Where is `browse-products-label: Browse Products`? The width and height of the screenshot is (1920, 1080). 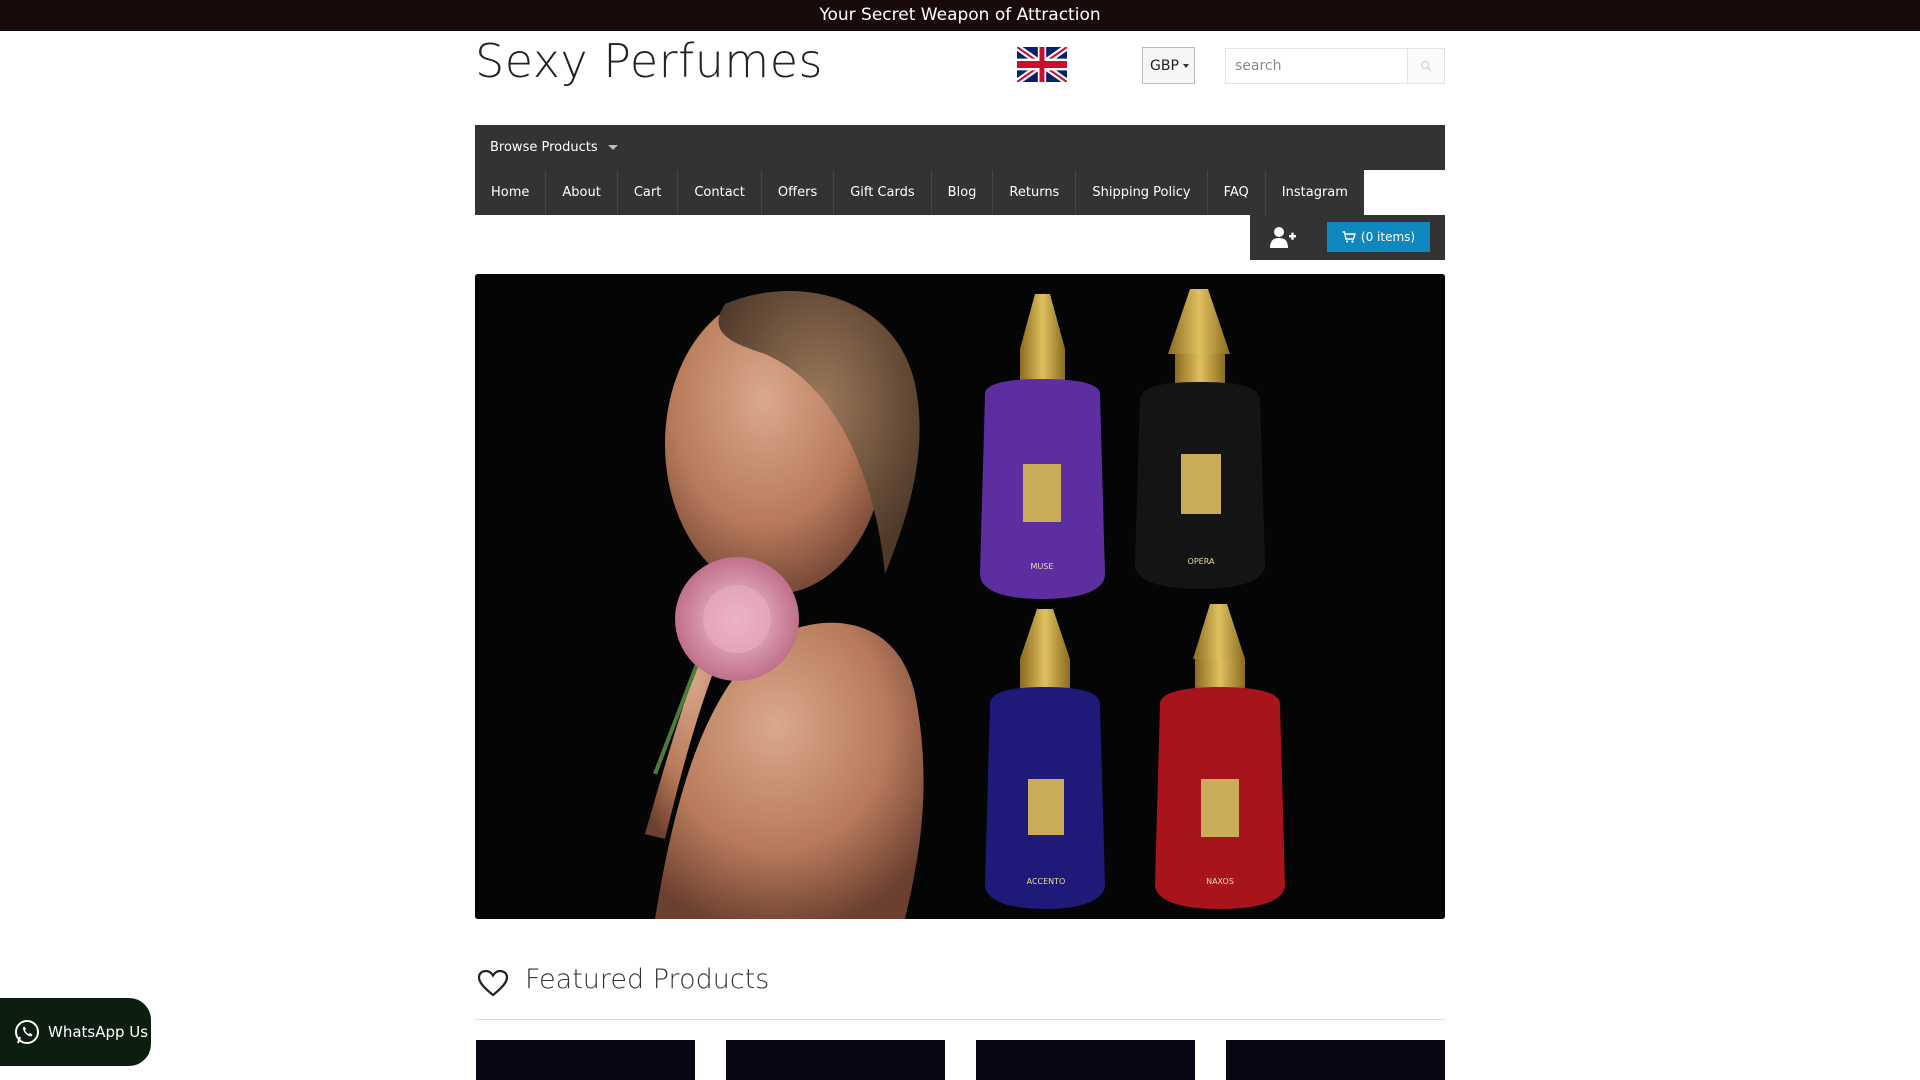
browse-products-label: Browse Products is located at coordinates (544, 147).